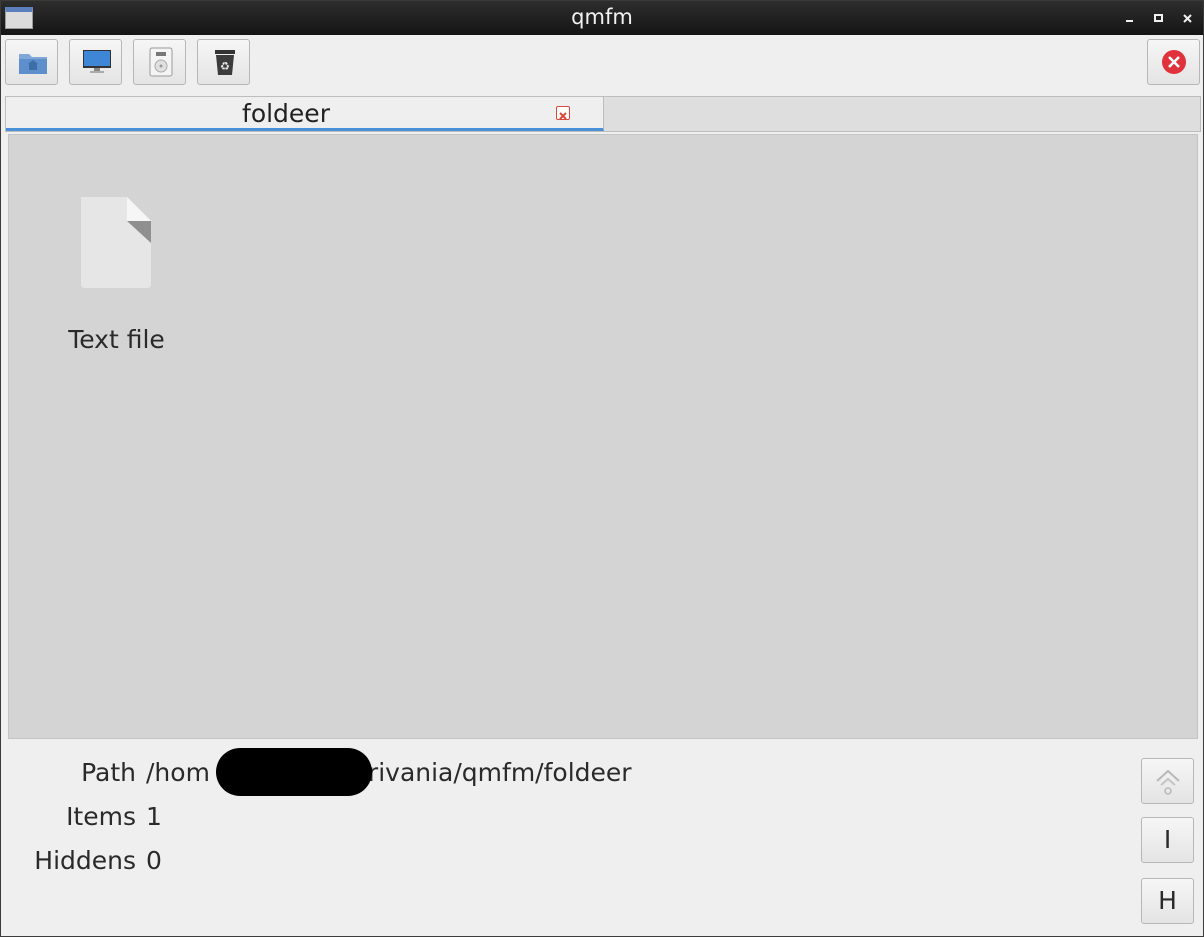 The width and height of the screenshot is (1204, 937). Describe the element at coordinates (1188, 18) in the screenshot. I see `window-close-icon` at that location.